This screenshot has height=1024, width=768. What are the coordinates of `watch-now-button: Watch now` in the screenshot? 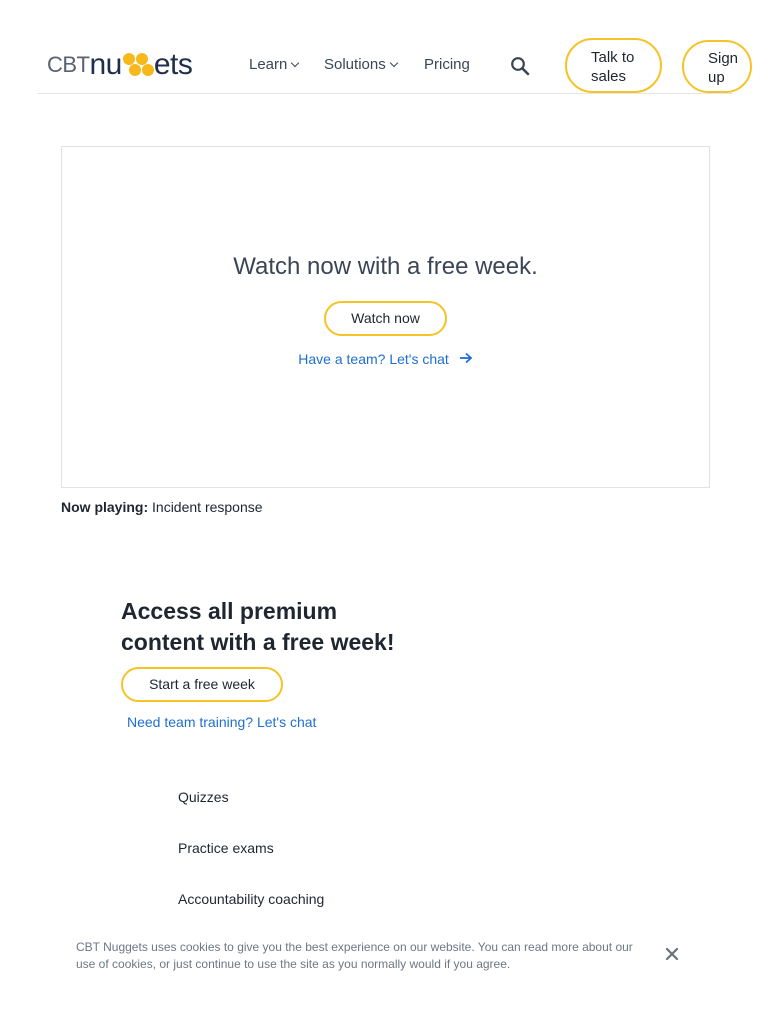 It's located at (385, 318).